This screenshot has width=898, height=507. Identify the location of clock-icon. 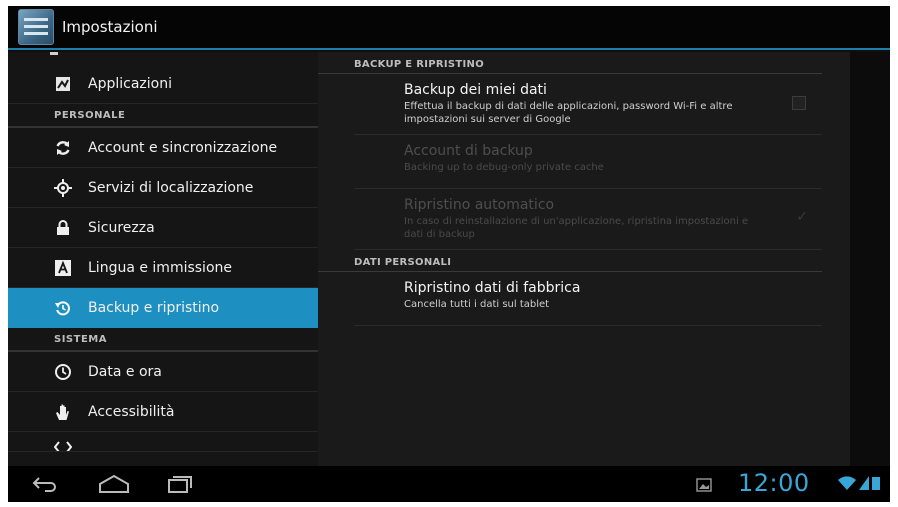
(63, 372).